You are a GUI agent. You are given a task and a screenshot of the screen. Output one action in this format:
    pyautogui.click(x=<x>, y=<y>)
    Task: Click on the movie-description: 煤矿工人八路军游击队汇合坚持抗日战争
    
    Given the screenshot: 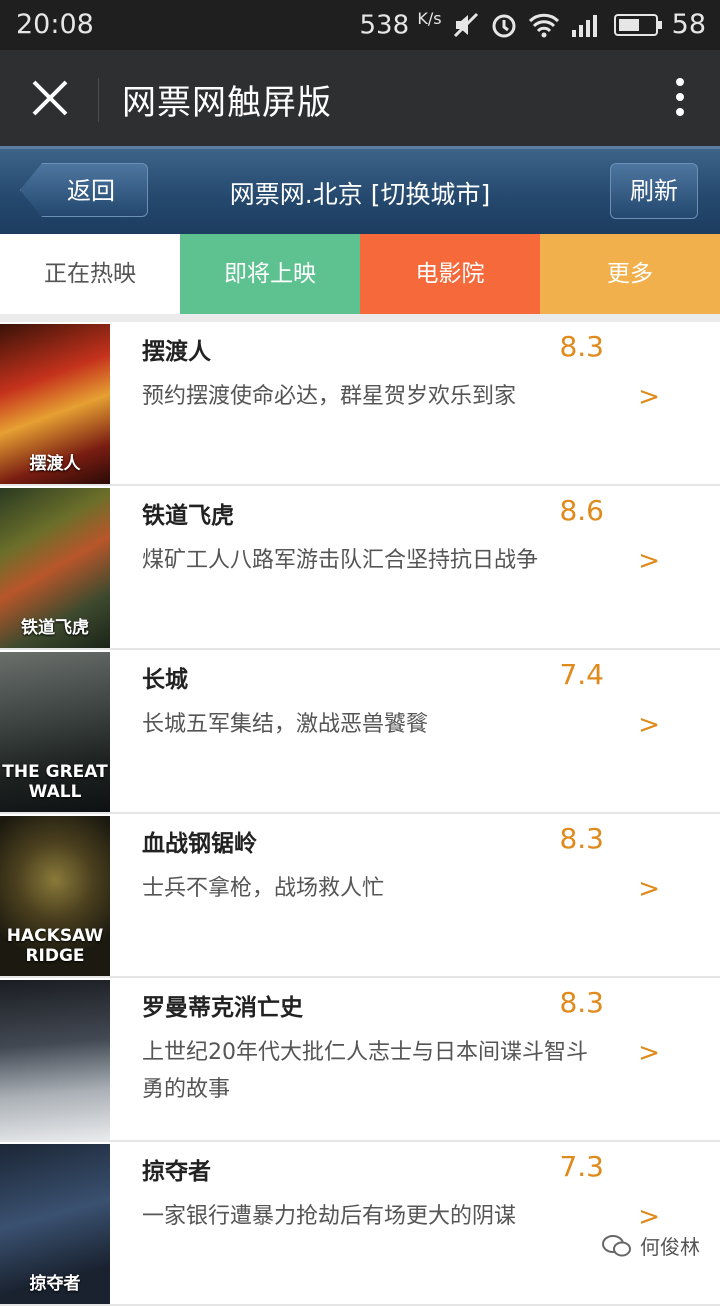 What is the action you would take?
    pyautogui.click(x=340, y=560)
    